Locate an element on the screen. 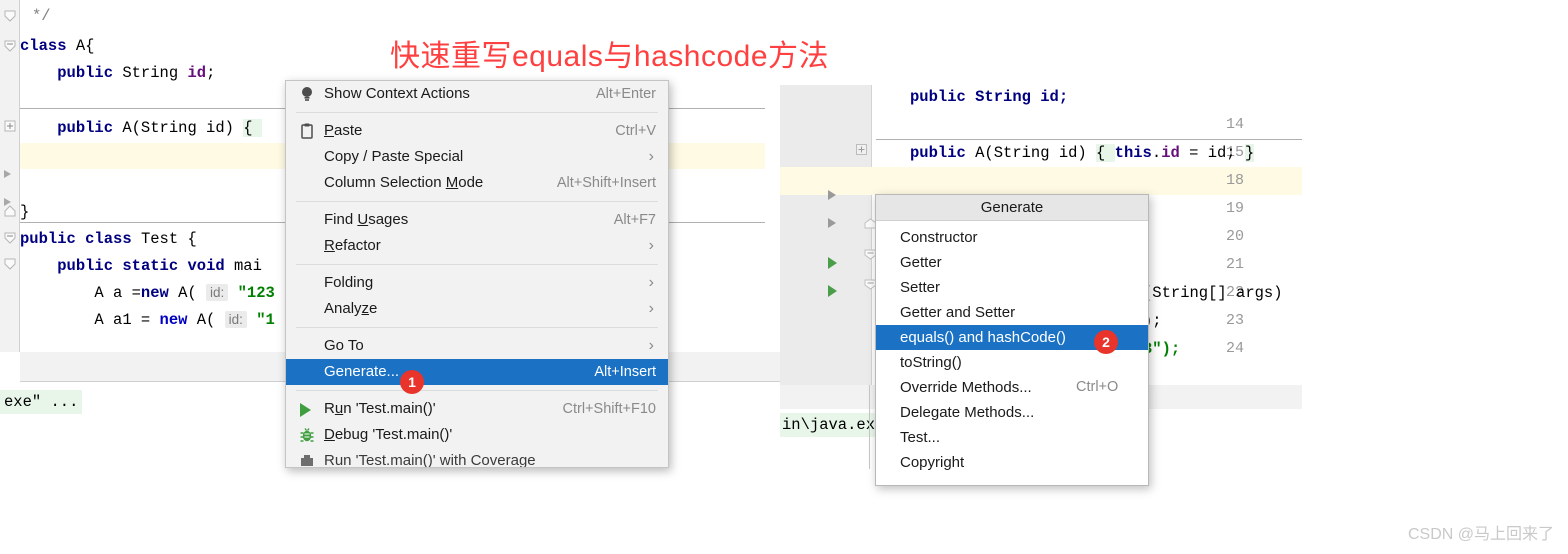 This screenshot has height=554, width=1568. menu-item-go-to: Go To › is located at coordinates (477, 346).